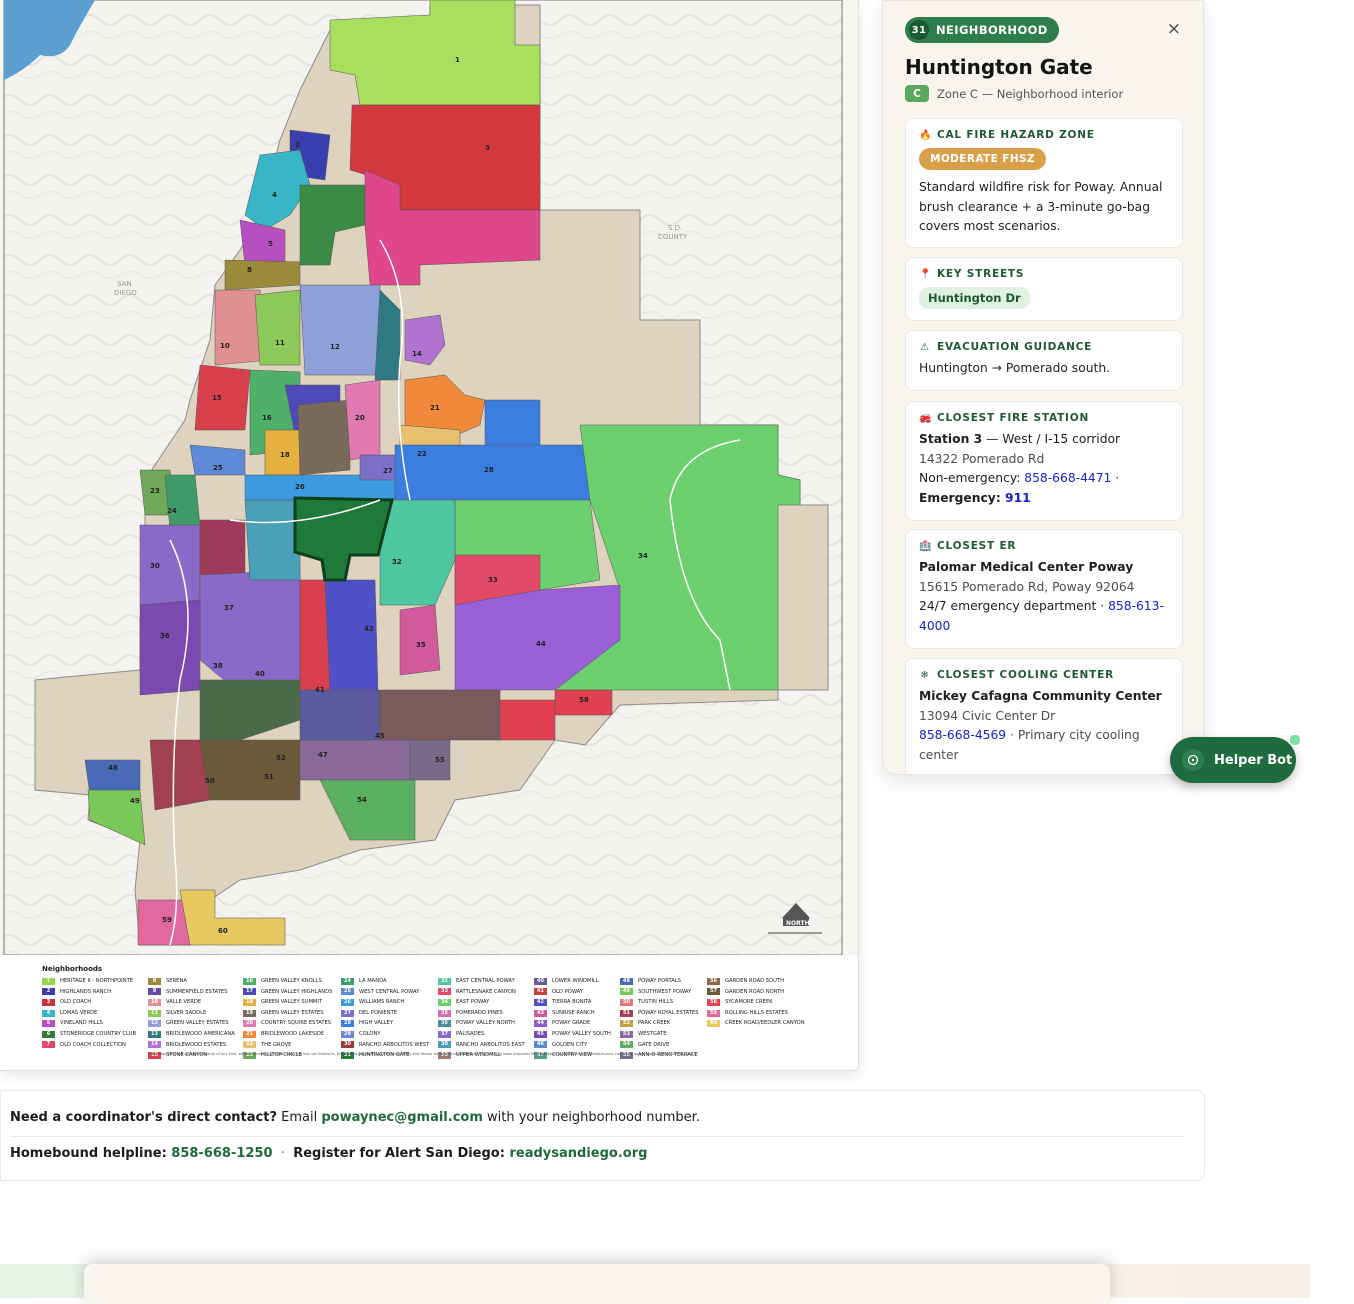  What do you see at coordinates (470, 1033) in the screenshot?
I see `legend-label: PALISADES` at bounding box center [470, 1033].